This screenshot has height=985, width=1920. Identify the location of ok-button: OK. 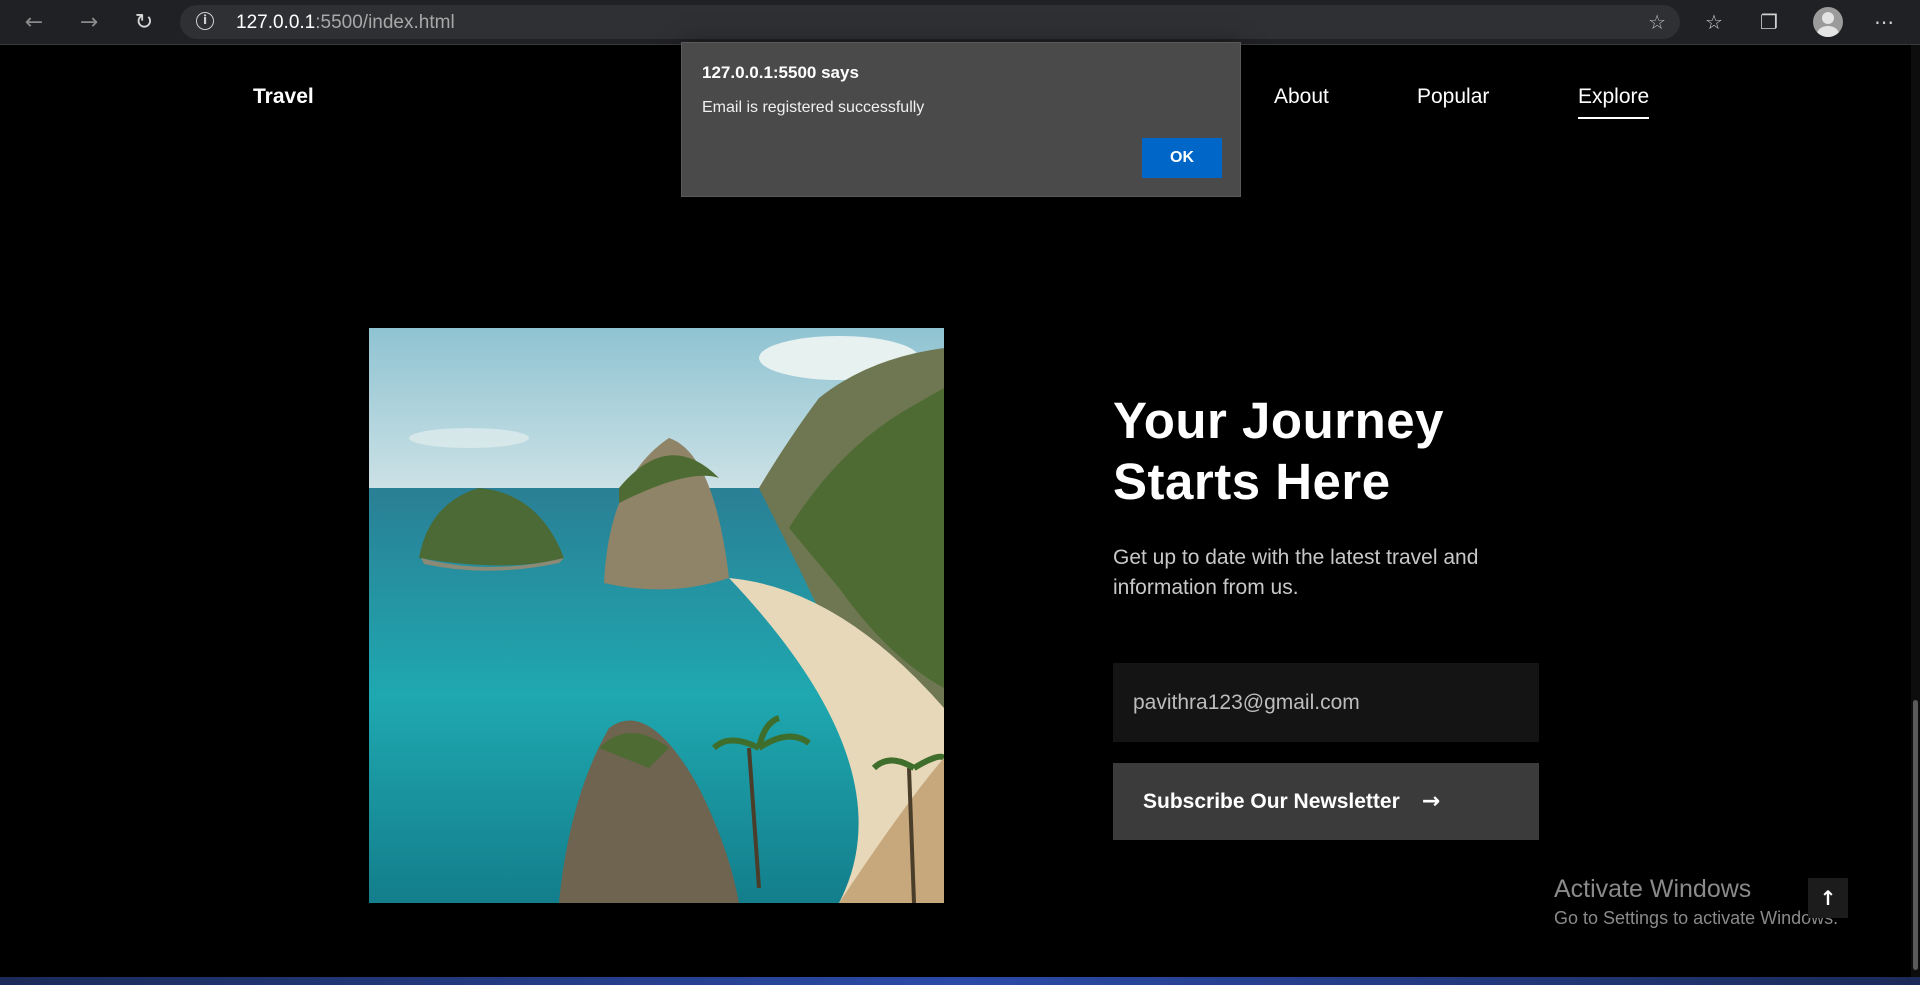
(1182, 158).